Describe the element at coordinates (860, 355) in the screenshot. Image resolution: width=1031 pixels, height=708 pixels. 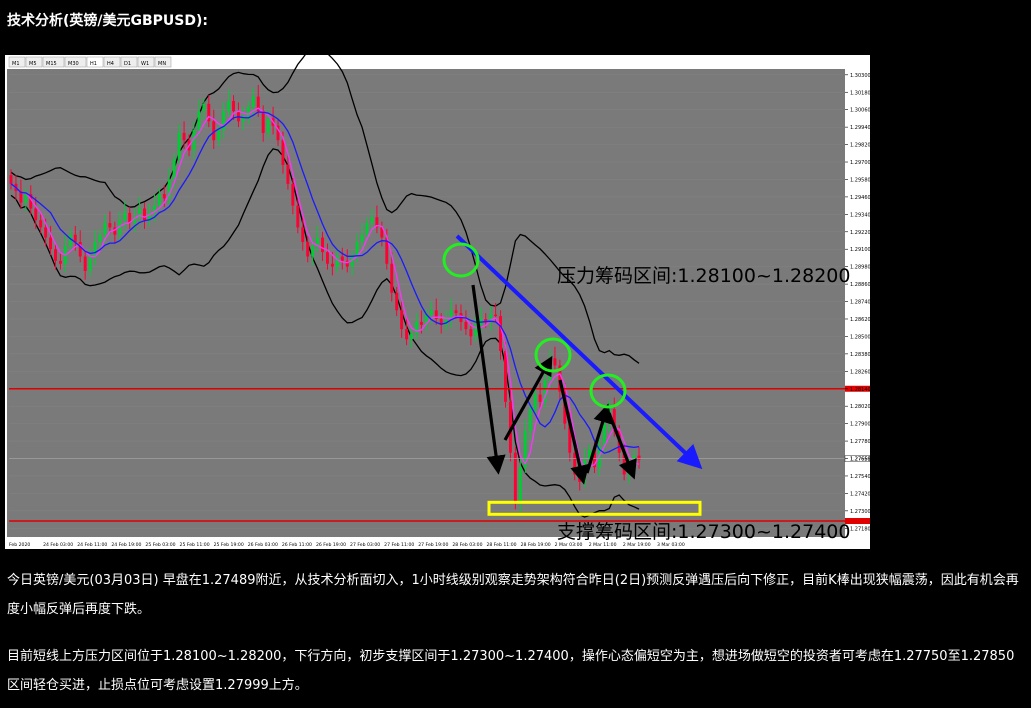
I see `y-tick-label: 1.28380` at that location.